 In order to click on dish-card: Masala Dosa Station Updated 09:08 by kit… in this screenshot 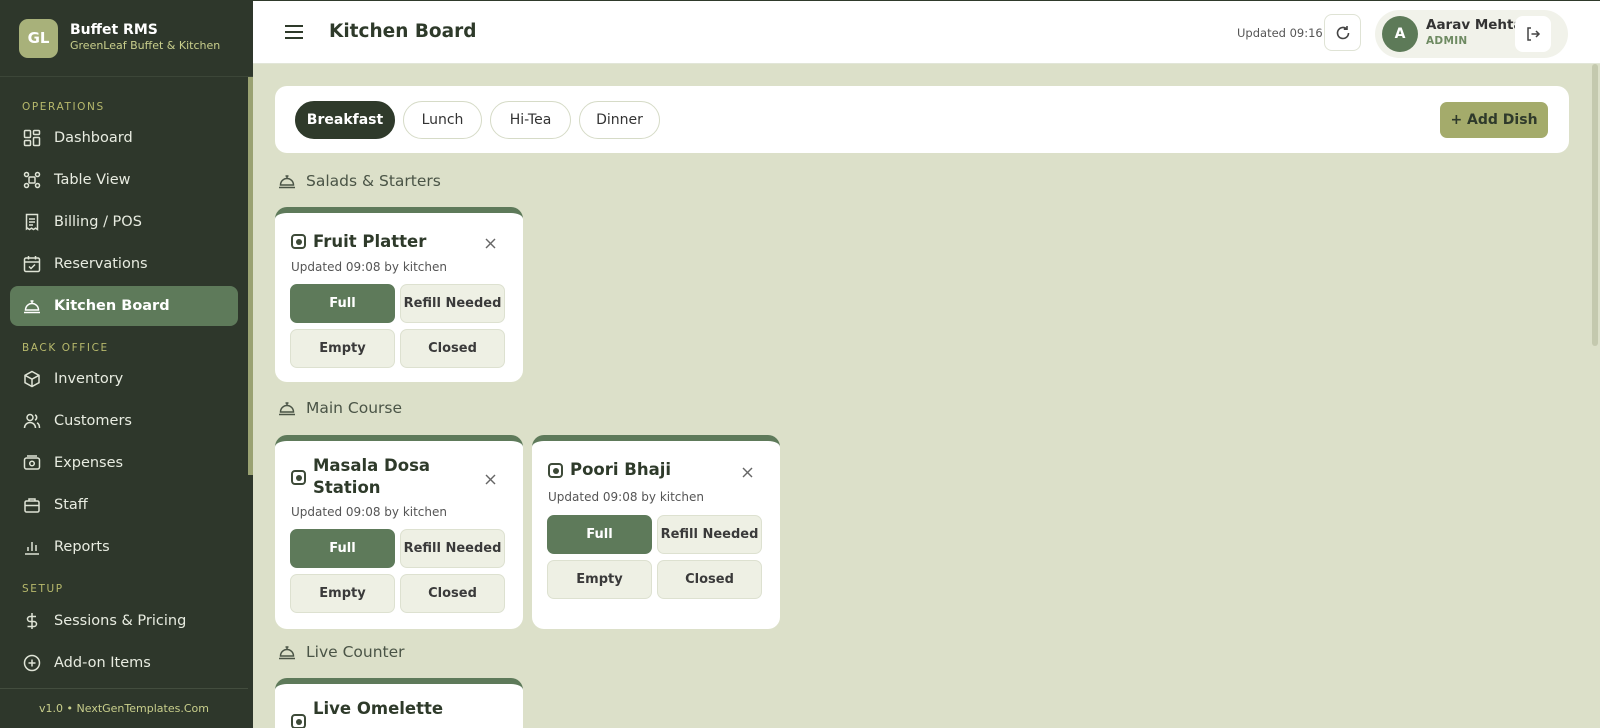, I will do `click(399, 532)`.